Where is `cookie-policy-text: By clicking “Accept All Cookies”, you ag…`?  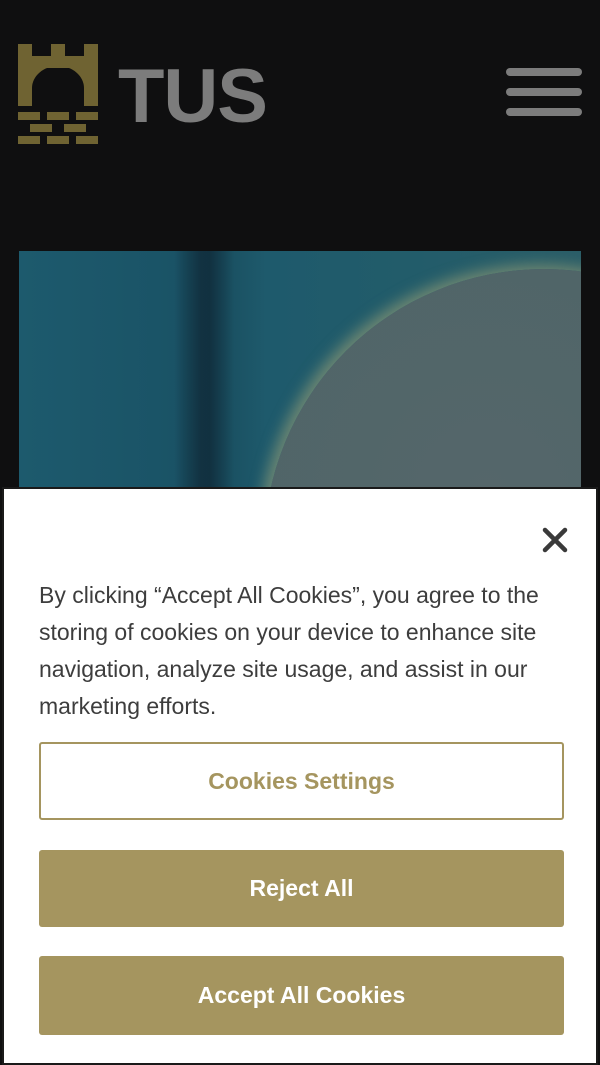
cookie-policy-text: By clicking “Accept All Cookies”, you ag… is located at coordinates (289, 650).